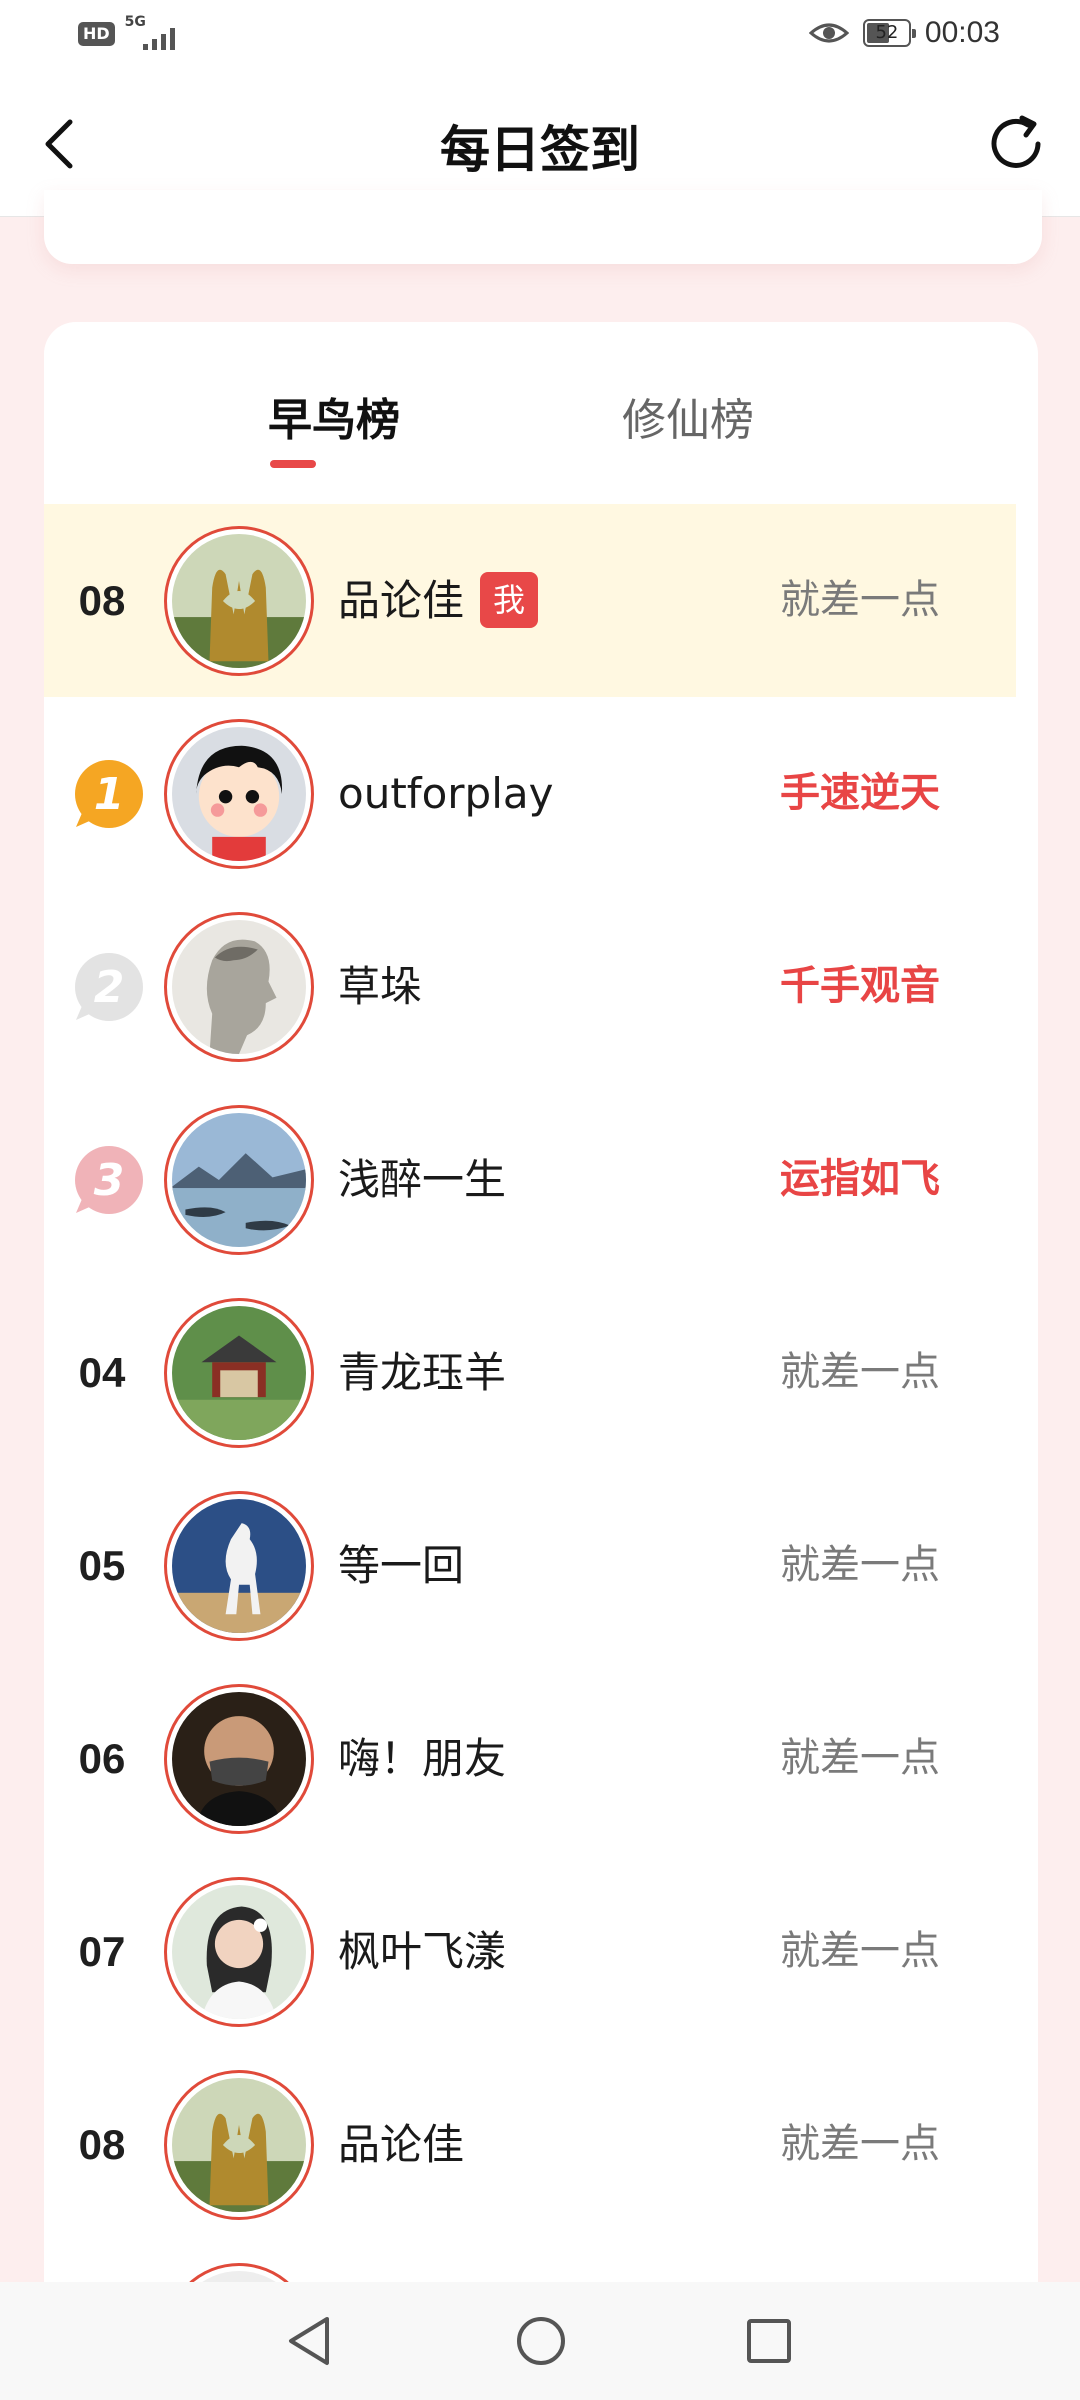 The image size is (1080, 2400). I want to click on rank-status: 运指如飞, so click(860, 1179).